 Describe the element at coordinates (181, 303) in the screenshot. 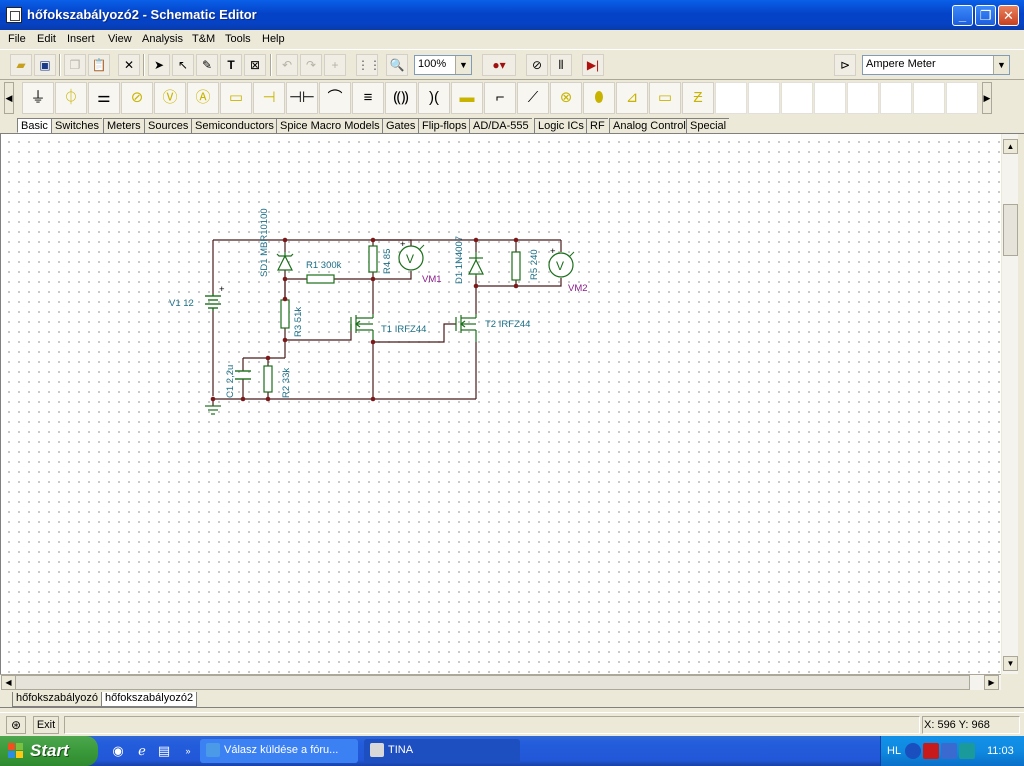

I see `v1-label: V1 12` at that location.